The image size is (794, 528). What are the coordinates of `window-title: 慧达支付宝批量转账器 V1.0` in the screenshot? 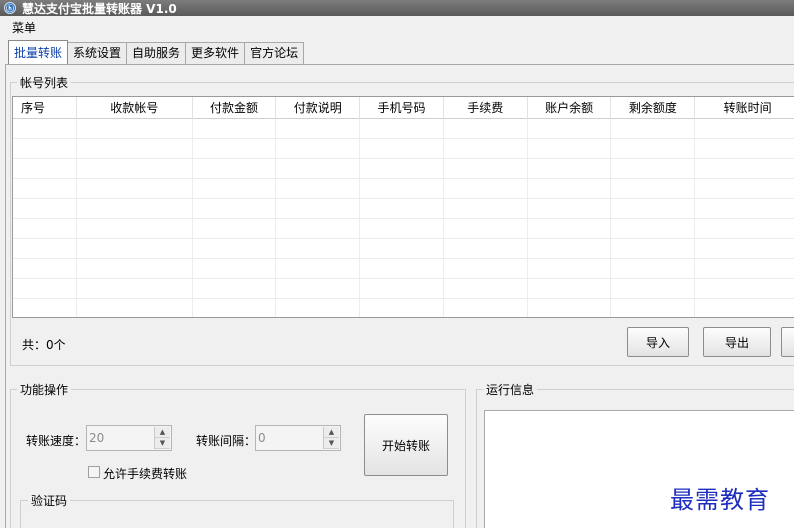 It's located at (99, 8).